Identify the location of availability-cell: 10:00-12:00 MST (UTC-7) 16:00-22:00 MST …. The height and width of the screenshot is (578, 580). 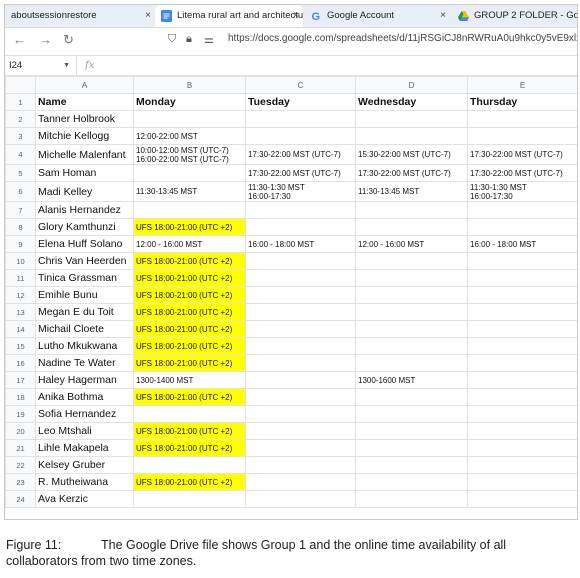
(189, 154).